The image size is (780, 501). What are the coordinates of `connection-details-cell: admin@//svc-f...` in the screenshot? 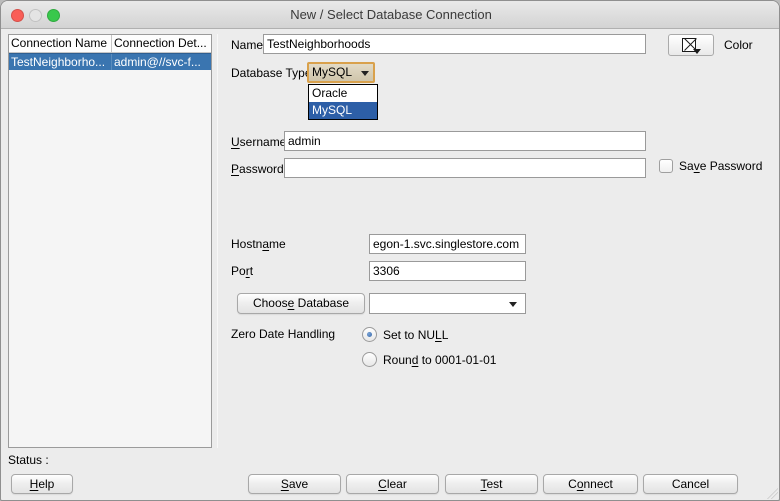 It's located at (157, 62).